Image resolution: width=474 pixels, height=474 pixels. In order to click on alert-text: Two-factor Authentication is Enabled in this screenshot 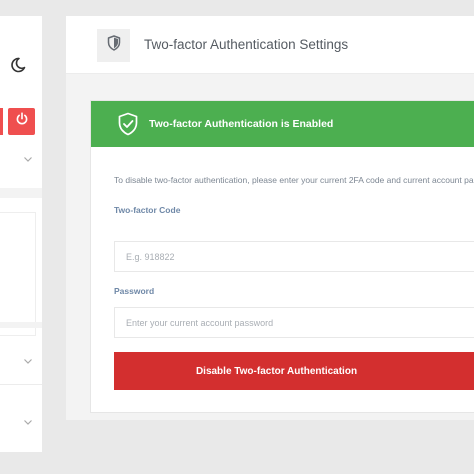, I will do `click(241, 124)`.